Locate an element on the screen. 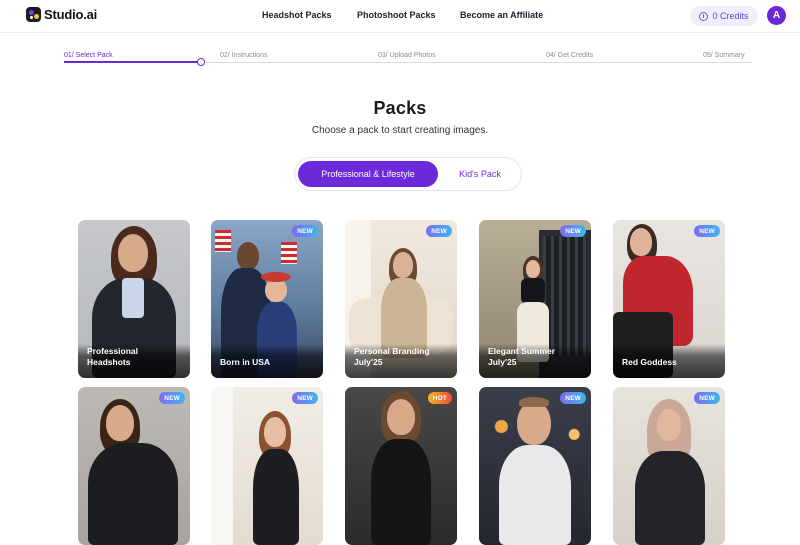  pack-card-row2-1: NEW is located at coordinates (134, 466).